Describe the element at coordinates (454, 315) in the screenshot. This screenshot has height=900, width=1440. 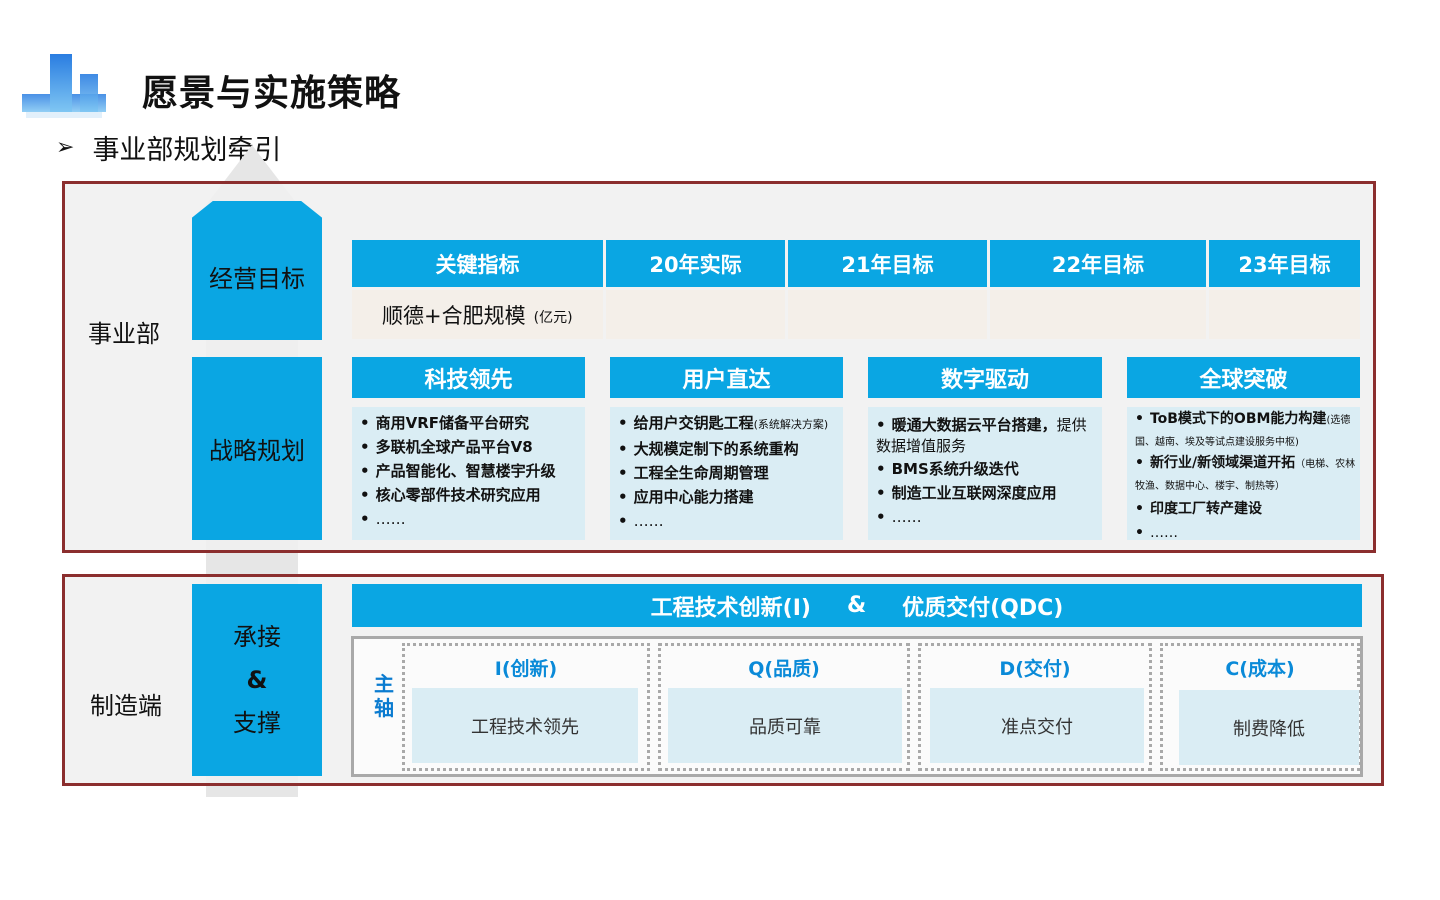
I see `kpi-row-label-text: 顺德+合肥规模` at that location.